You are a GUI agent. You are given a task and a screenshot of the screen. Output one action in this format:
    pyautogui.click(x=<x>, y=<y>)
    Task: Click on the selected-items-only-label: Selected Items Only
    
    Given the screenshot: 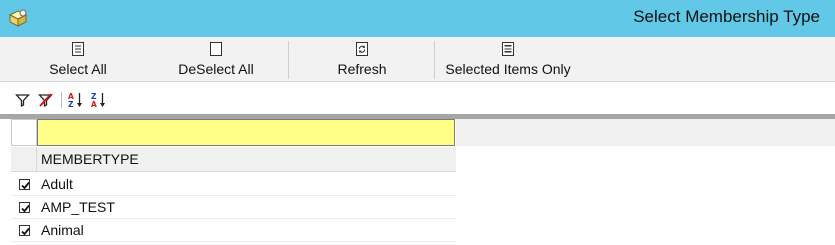 What is the action you would take?
    pyautogui.click(x=508, y=69)
    